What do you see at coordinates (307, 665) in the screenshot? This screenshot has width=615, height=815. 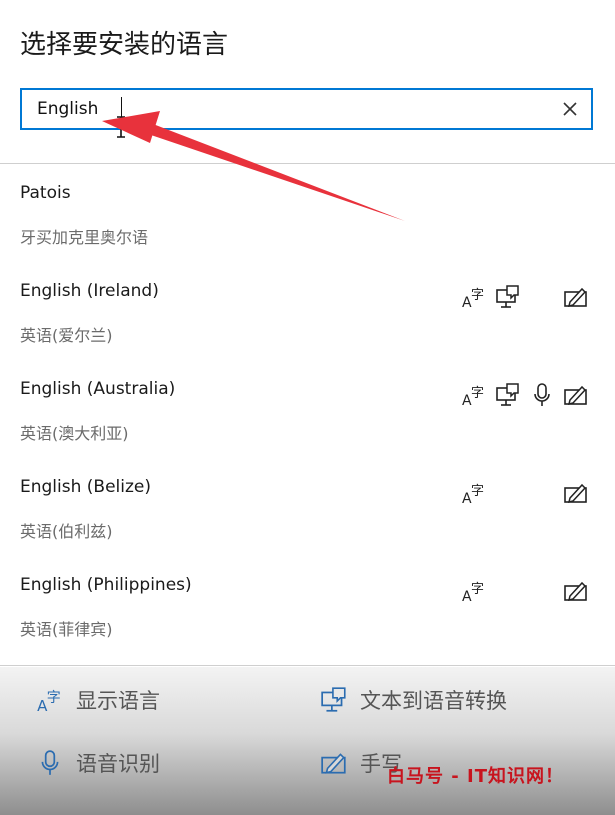 I see `bottom-divider` at bounding box center [307, 665].